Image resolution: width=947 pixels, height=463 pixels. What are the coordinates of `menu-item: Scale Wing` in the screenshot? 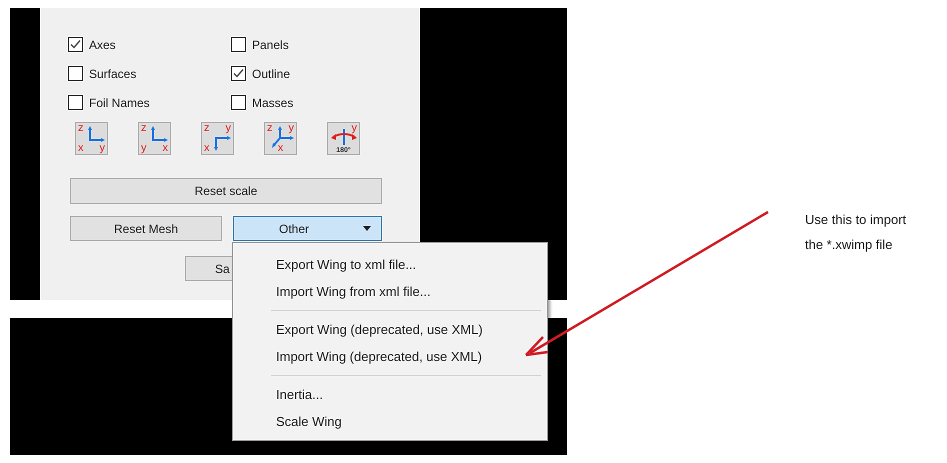 It's located at (390, 421).